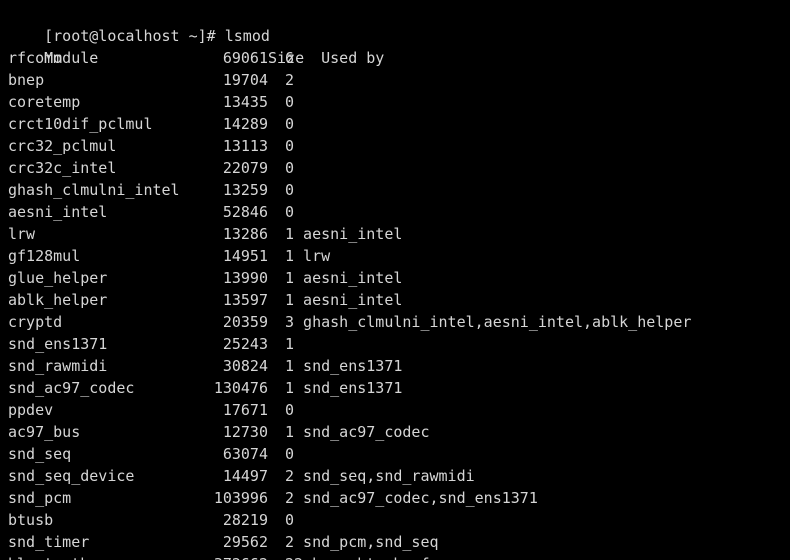  What do you see at coordinates (245, 432) in the screenshot?
I see `module-size: 12730` at bounding box center [245, 432].